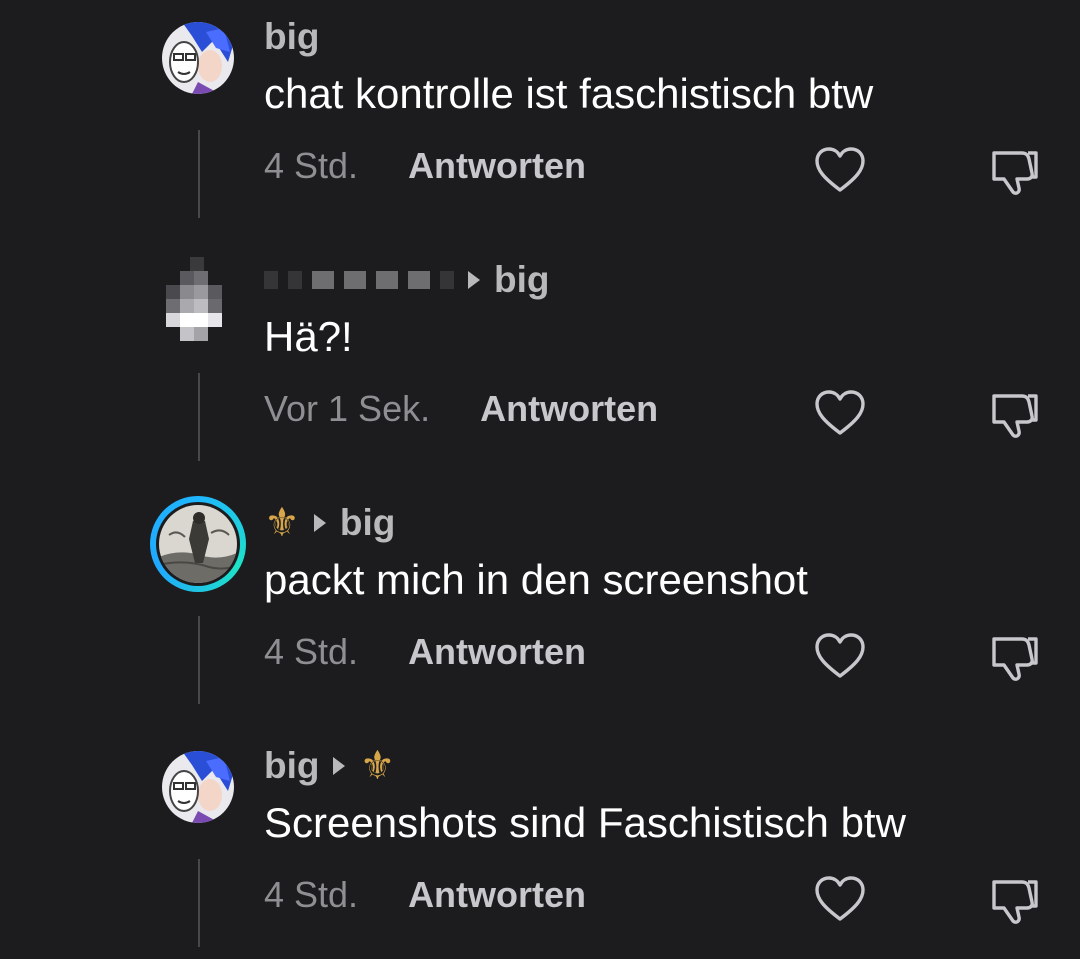 This screenshot has height=959, width=1080. What do you see at coordinates (461, 409) in the screenshot?
I see `comment-meta: Vor 1 Sek. Antworten` at bounding box center [461, 409].